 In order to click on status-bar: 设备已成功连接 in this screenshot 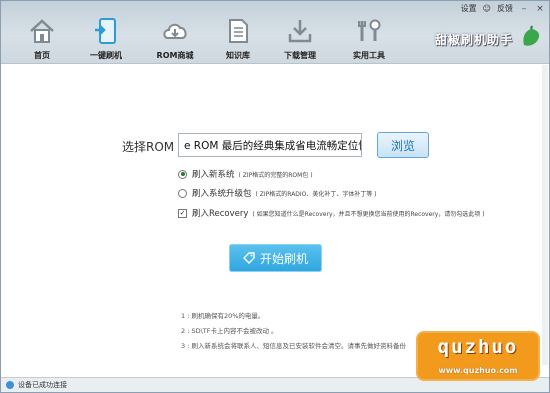, I will do `click(275, 384)`.